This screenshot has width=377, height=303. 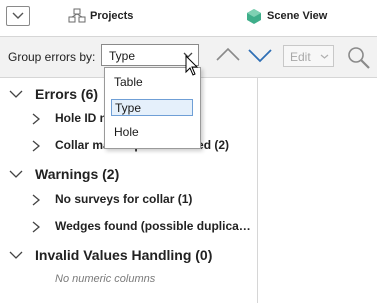 What do you see at coordinates (128, 82) in the screenshot?
I see `dropdown-option-label: Table` at bounding box center [128, 82].